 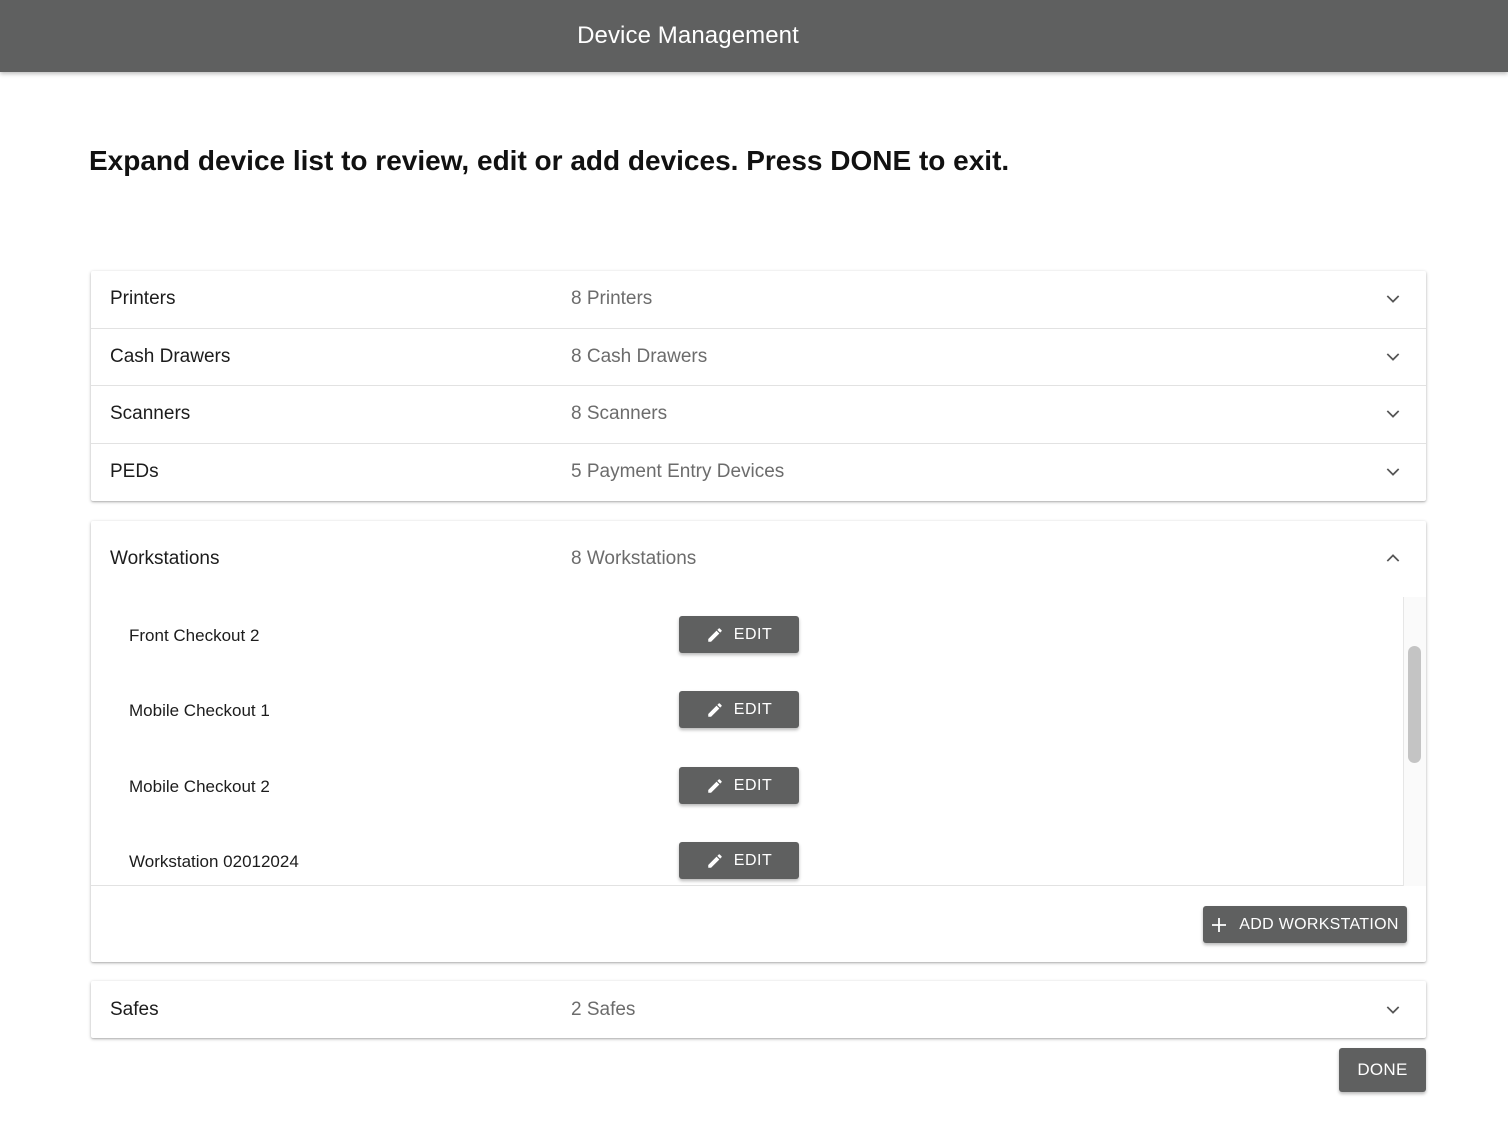 I want to click on list-item: Mobile Checkout 2 EDIT, so click(x=746, y=787).